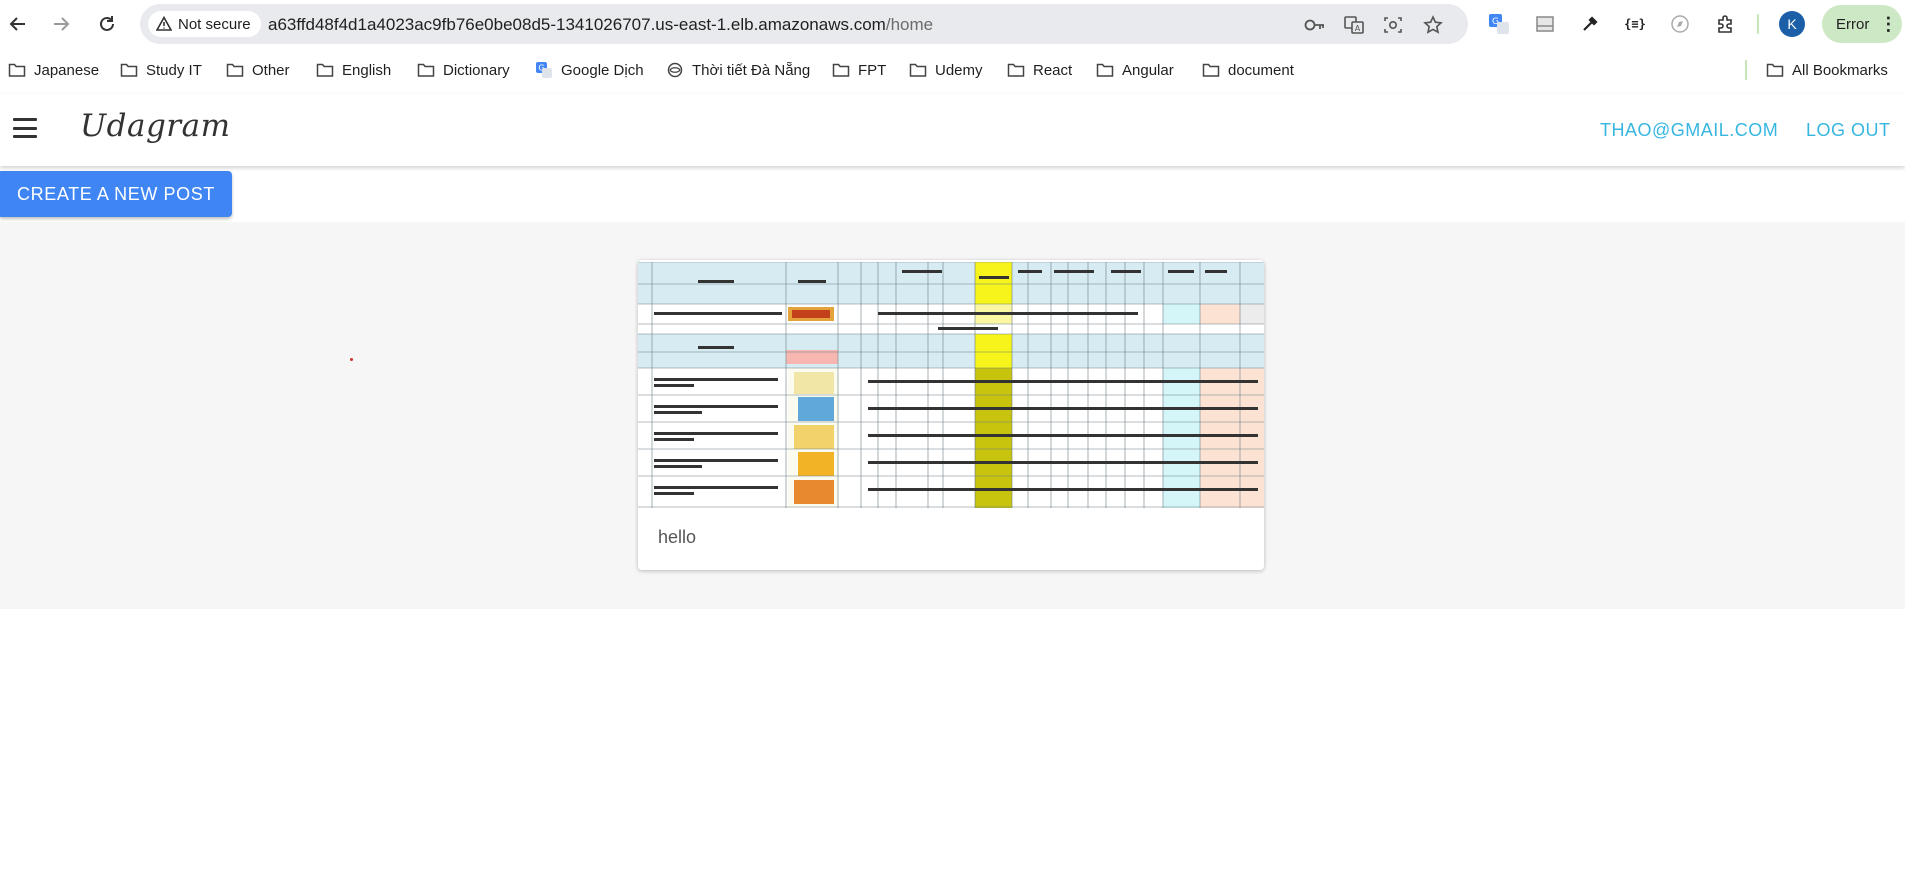 The height and width of the screenshot is (890, 1905). What do you see at coordinates (164, 23) in the screenshot?
I see `warning-icon` at bounding box center [164, 23].